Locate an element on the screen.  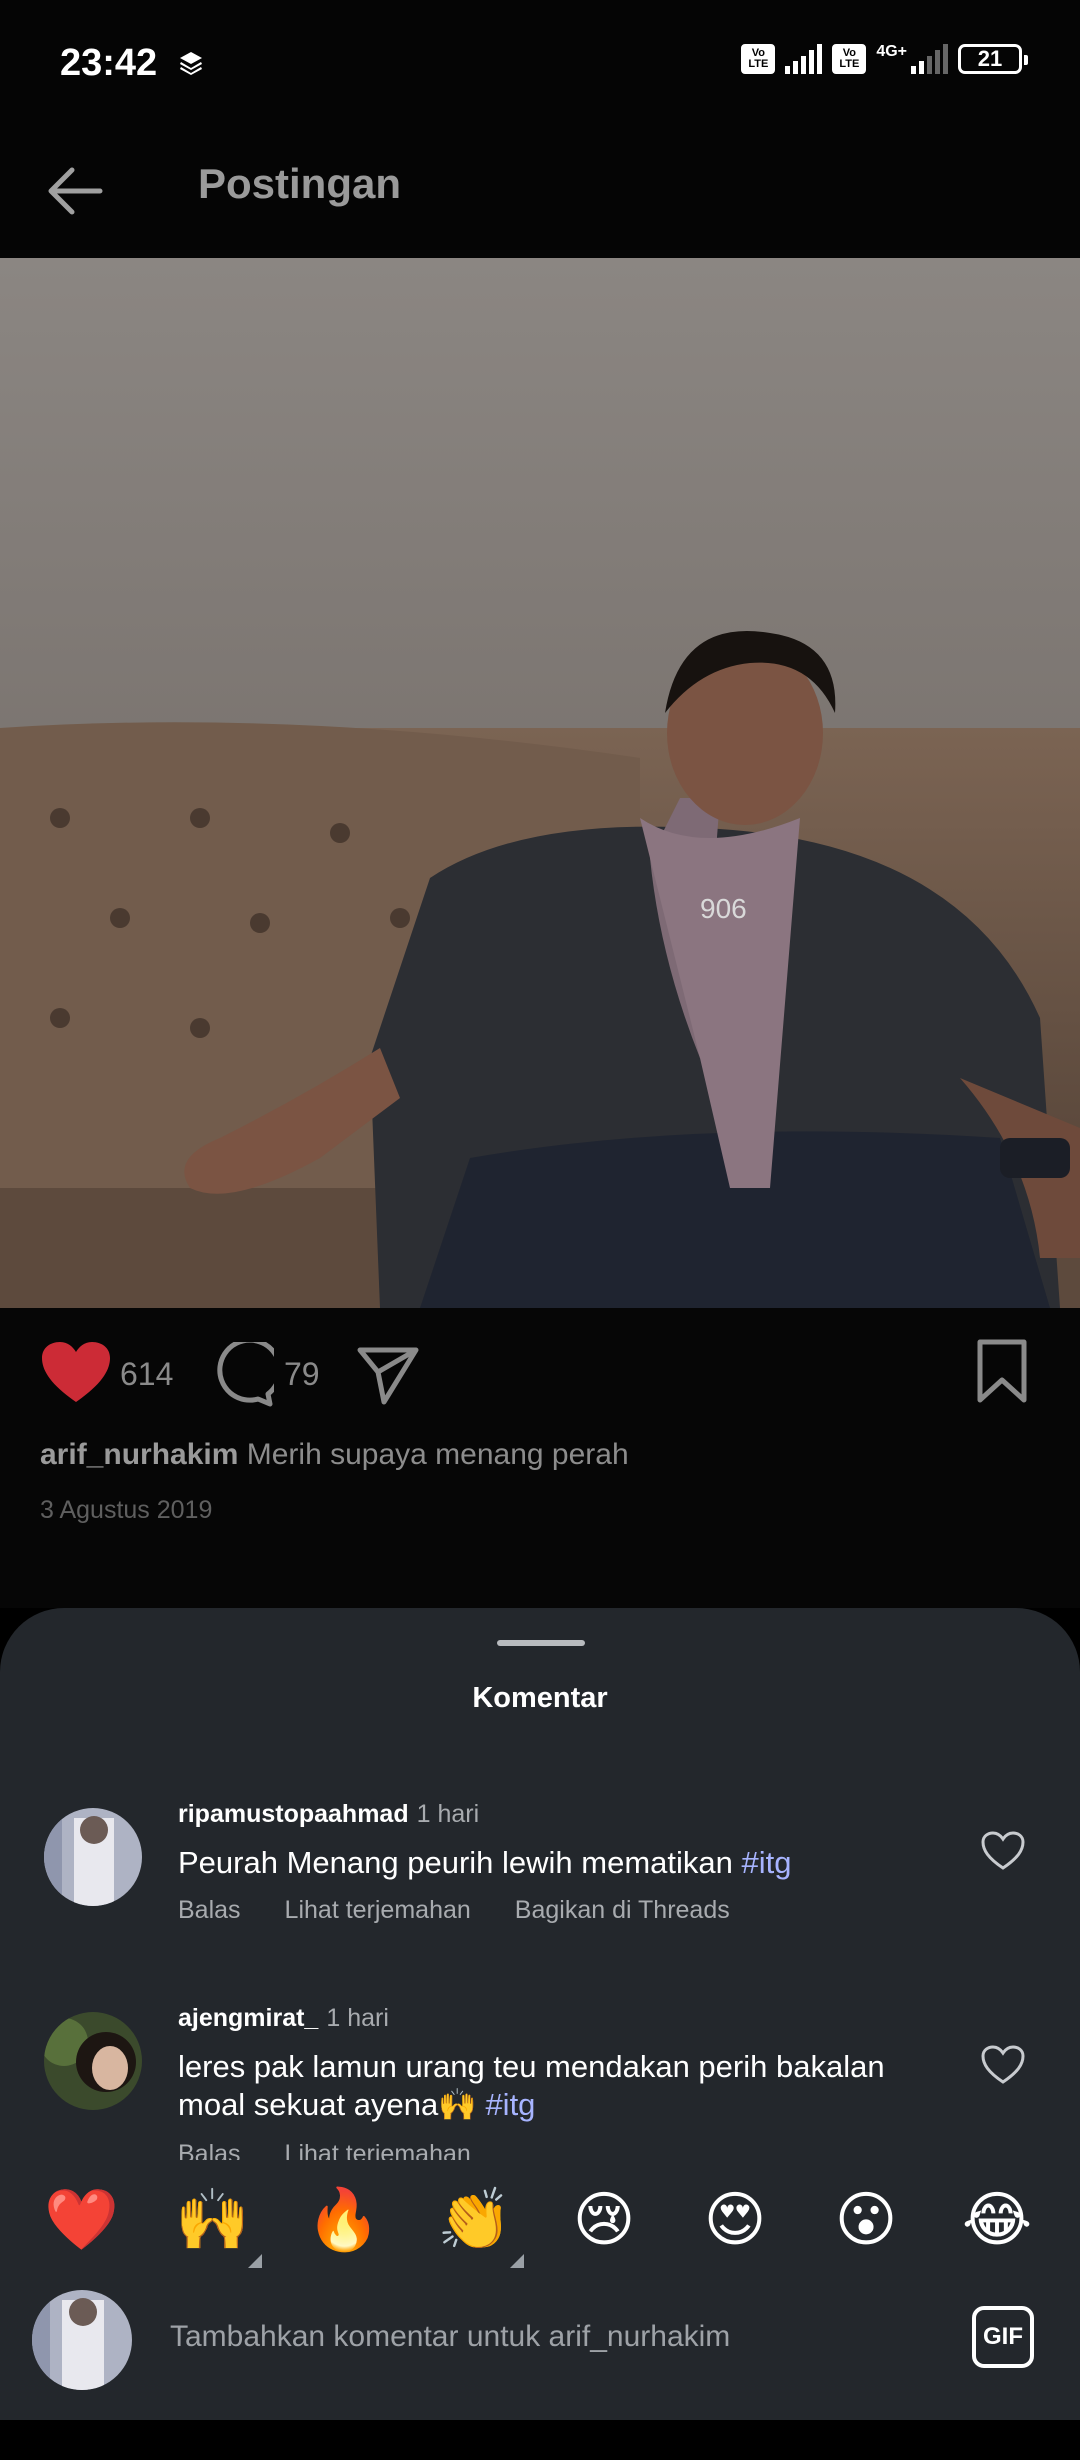
emoji-crying-button: 😢 is located at coordinates (604, 2220).